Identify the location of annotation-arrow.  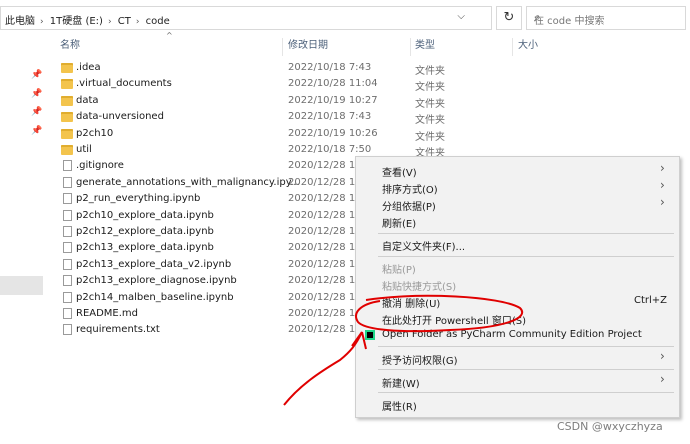
(325, 368).